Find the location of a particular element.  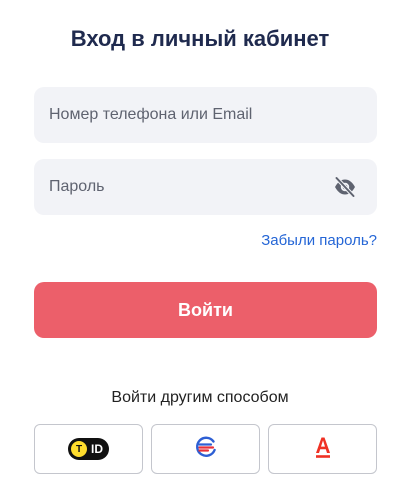

forgot-password-link: Забыли пароль? is located at coordinates (319, 240).